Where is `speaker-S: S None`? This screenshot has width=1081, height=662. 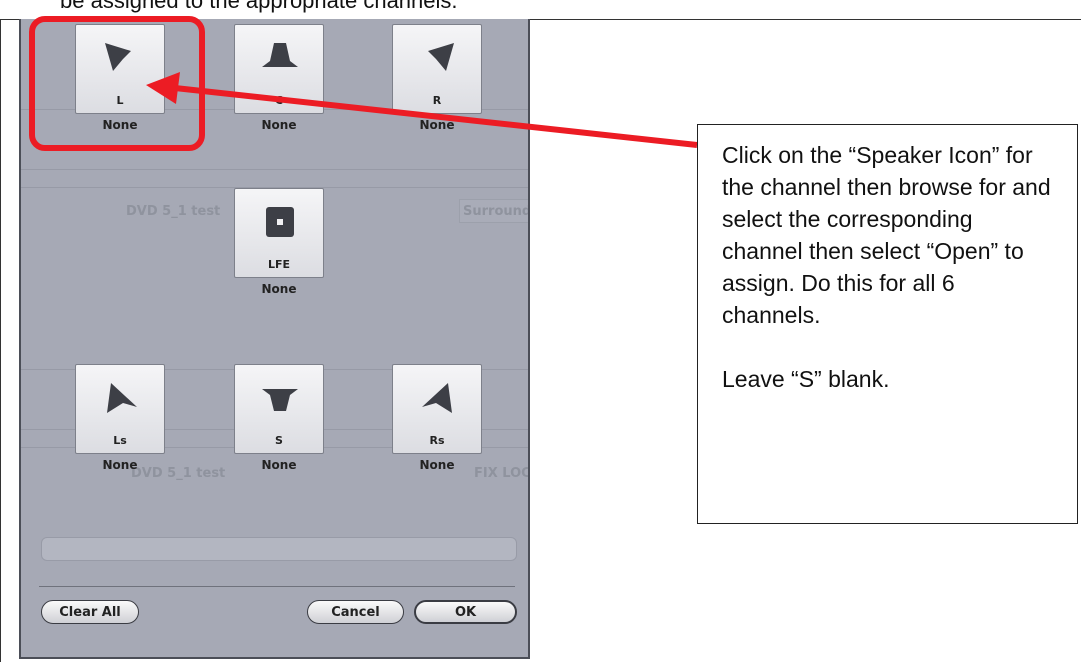
speaker-S: S None is located at coordinates (279, 418).